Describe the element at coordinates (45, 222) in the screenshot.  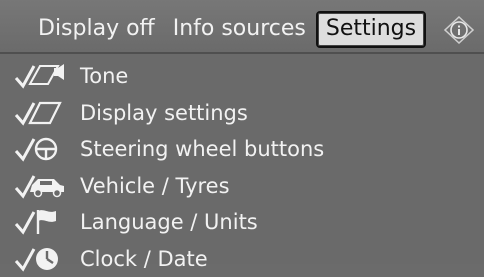
I see `flag-icon` at that location.